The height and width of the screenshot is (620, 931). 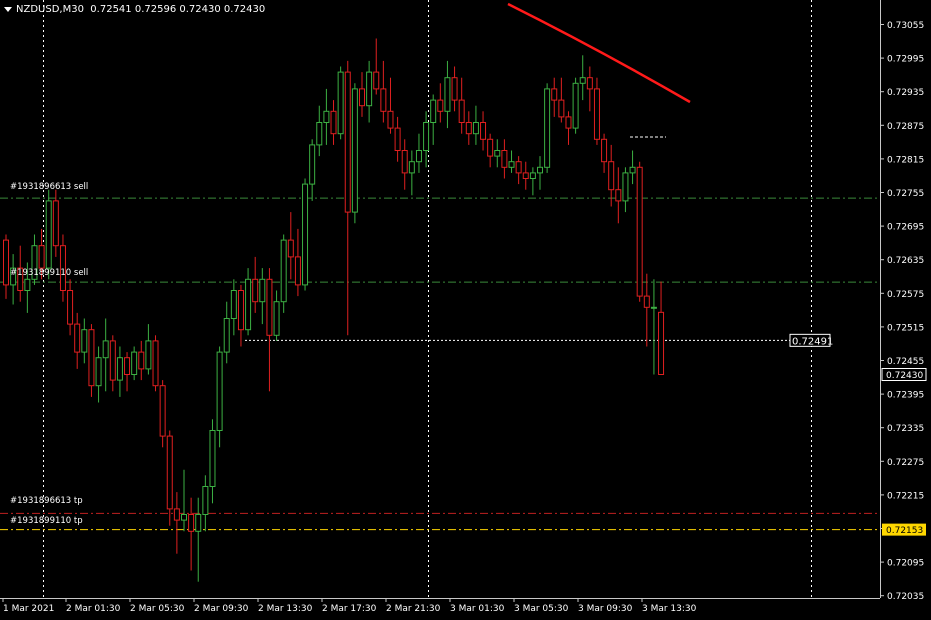 I want to click on price-marker-label: 0.72491, so click(x=812, y=341).